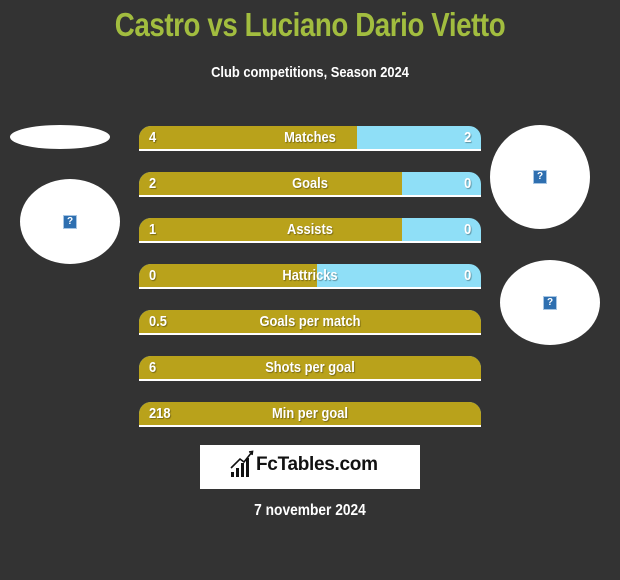 The height and width of the screenshot is (580, 620). I want to click on date-label: 7 november 2024, so click(310, 510).